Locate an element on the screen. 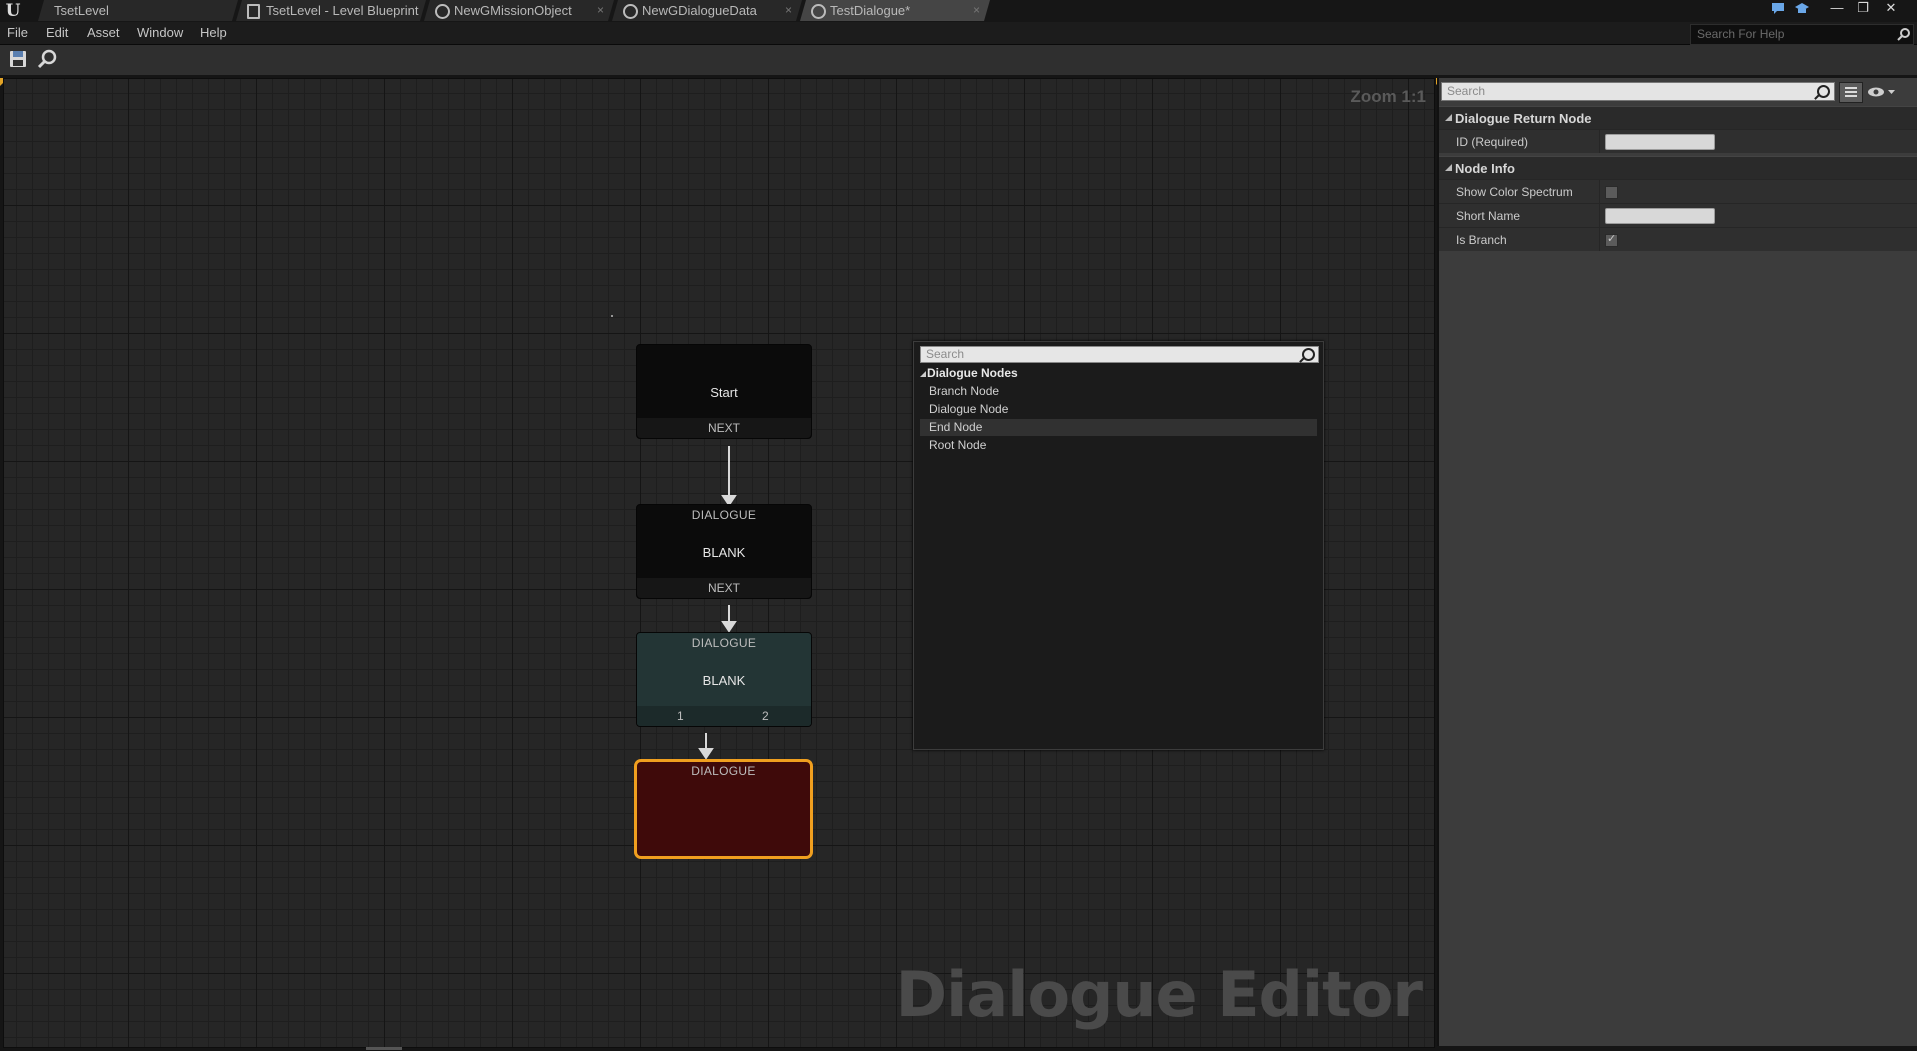 This screenshot has width=1917, height=1051. property-label: Show Color Spectrum is located at coordinates (1514, 192).